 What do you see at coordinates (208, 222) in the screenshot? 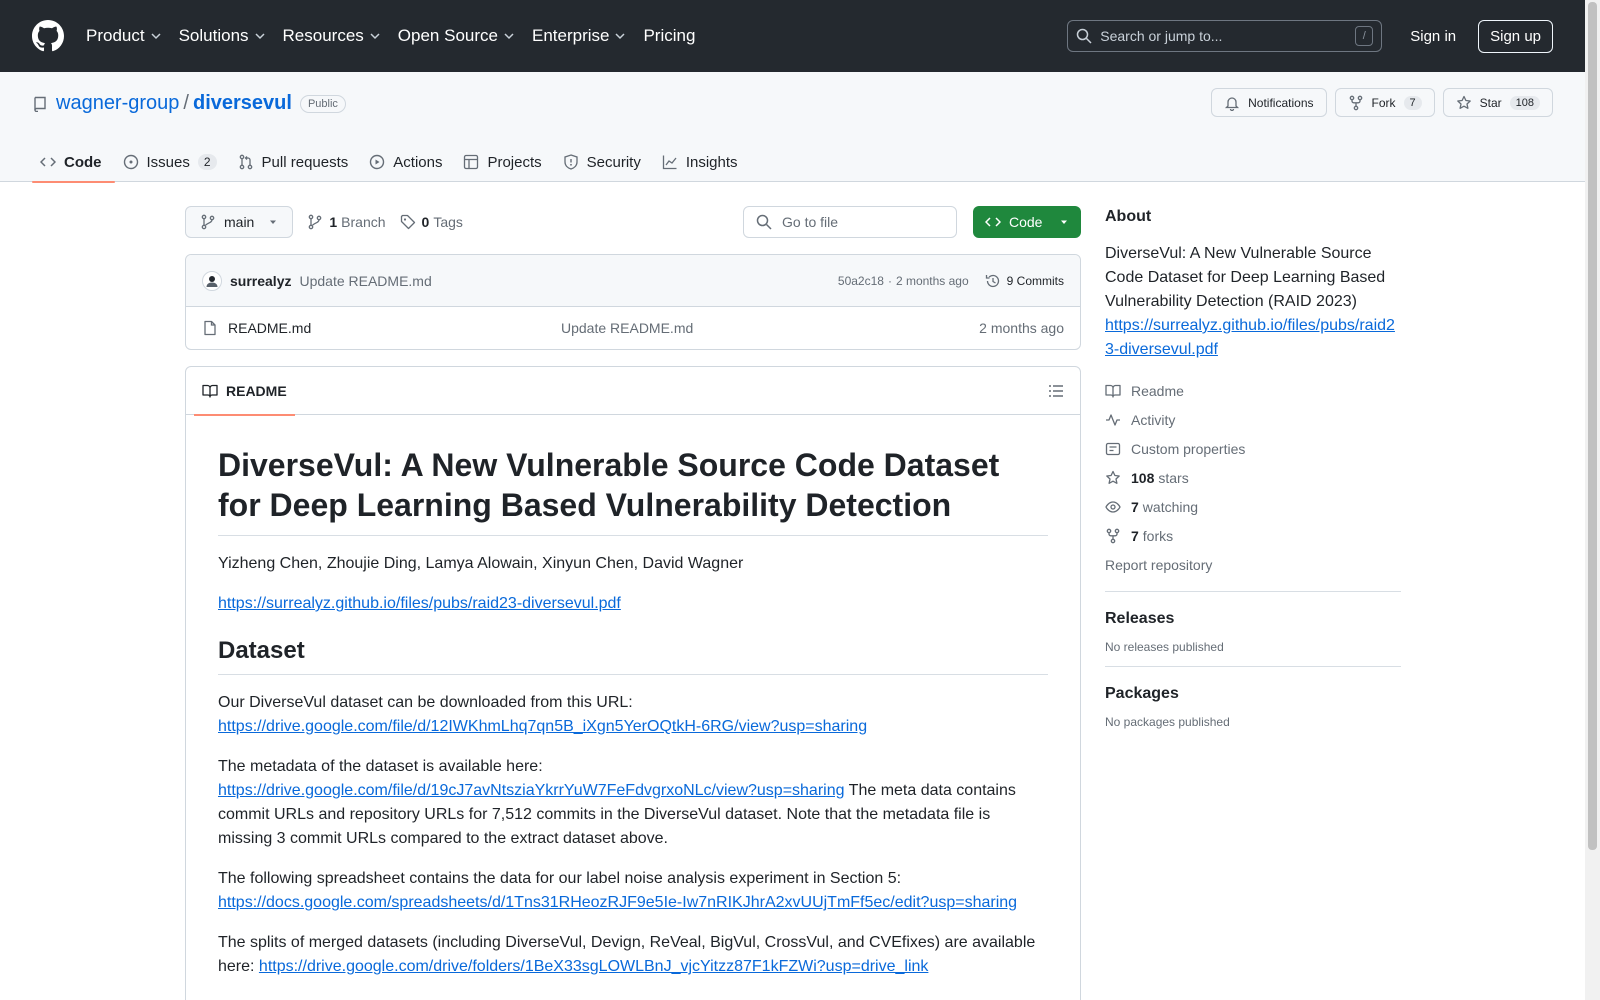
I see `branch-icon` at bounding box center [208, 222].